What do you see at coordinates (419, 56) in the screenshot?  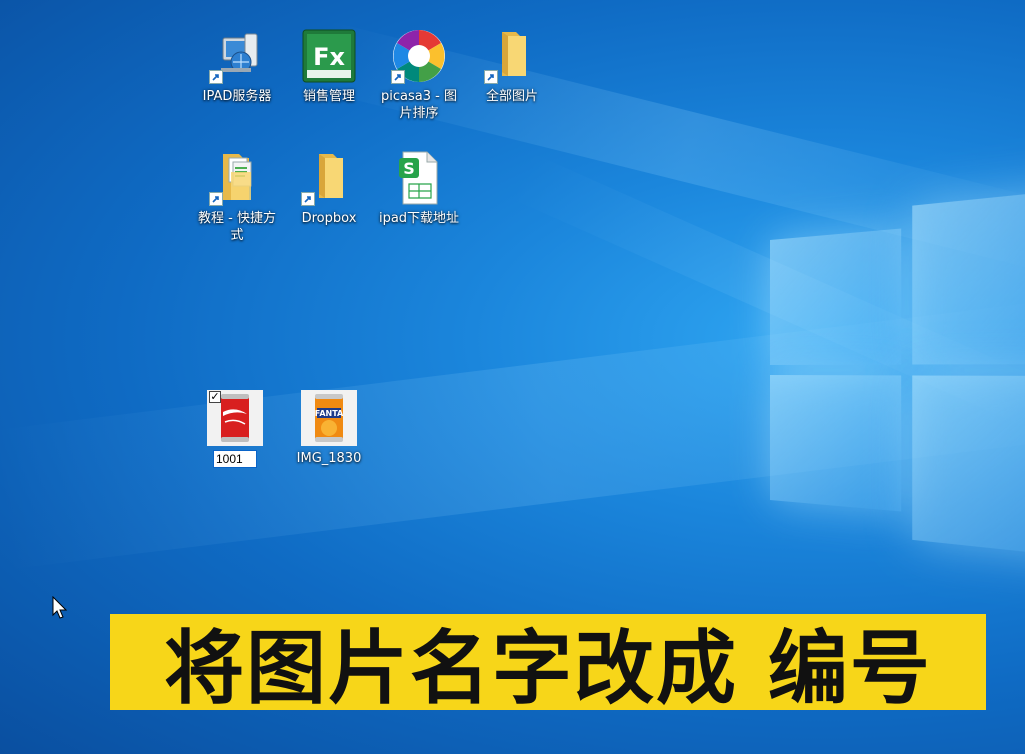 I see `picasa-icon` at bounding box center [419, 56].